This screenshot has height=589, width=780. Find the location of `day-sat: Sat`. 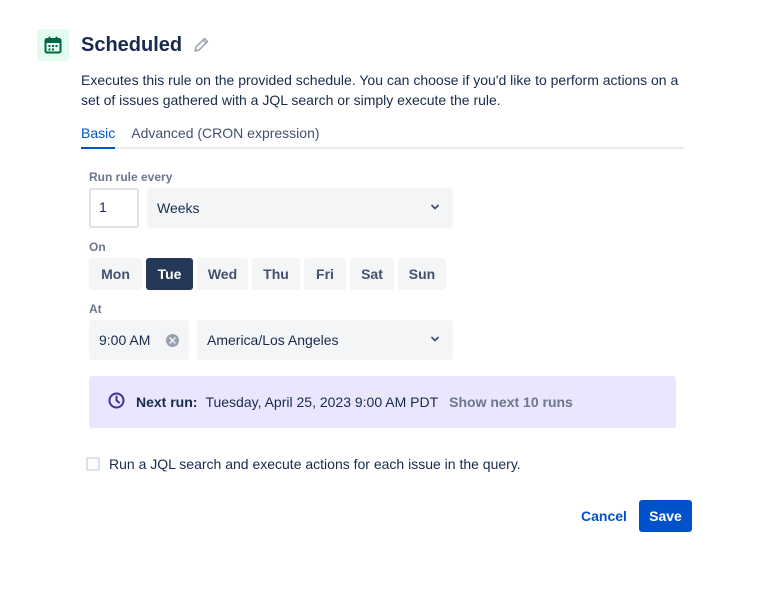

day-sat: Sat is located at coordinates (372, 274).